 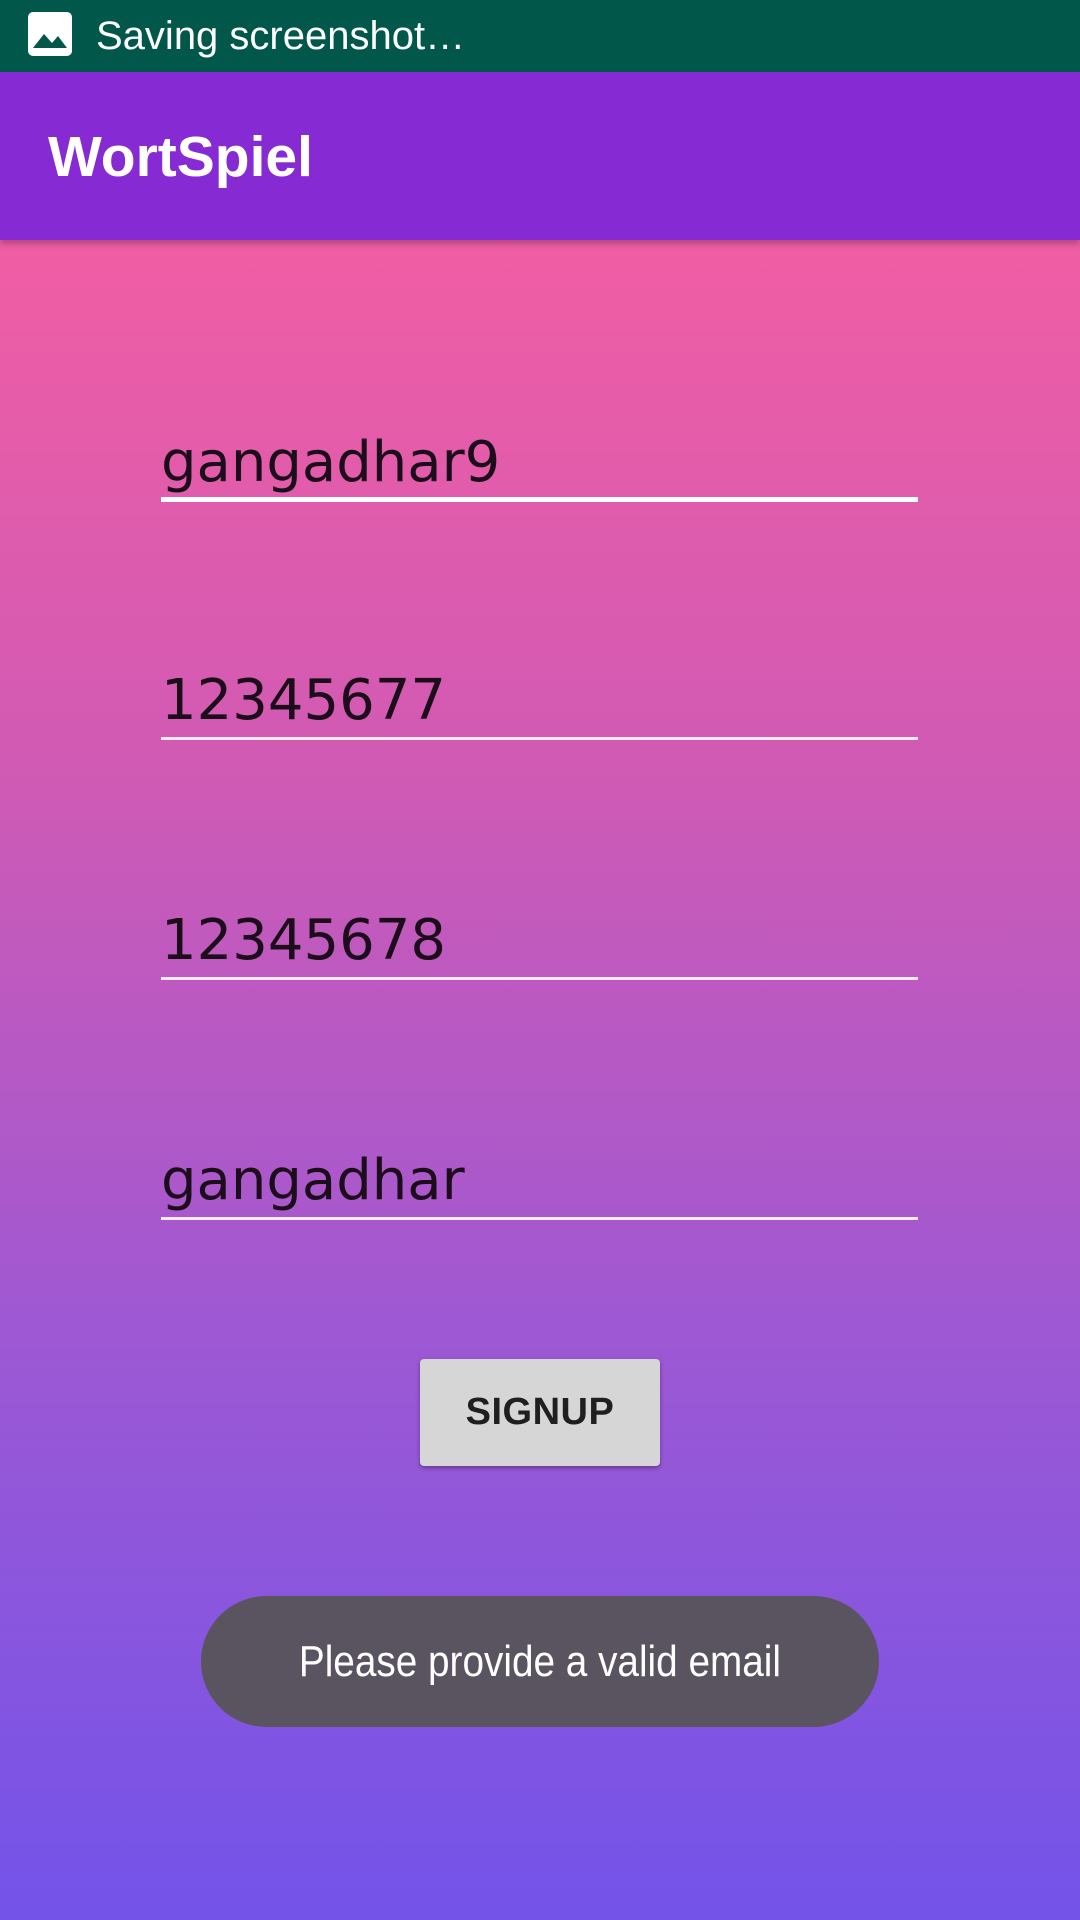 I want to click on username-field: gangadhar9, so click(x=539, y=457).